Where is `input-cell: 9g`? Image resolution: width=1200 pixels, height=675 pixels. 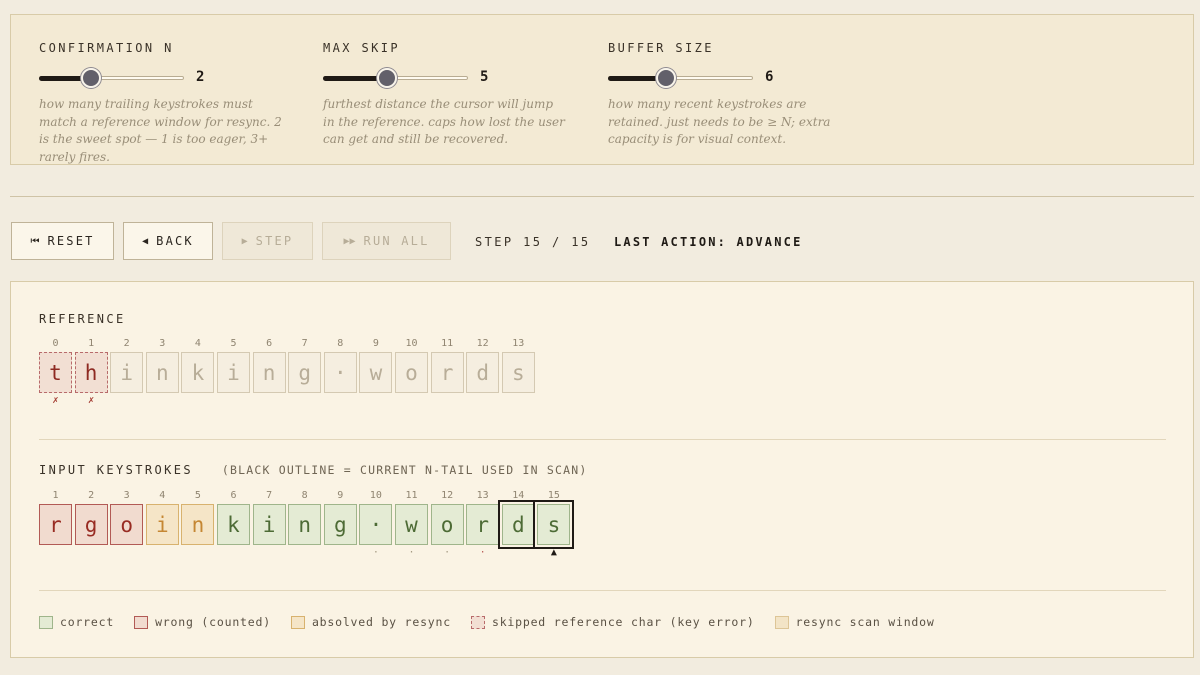
input-cell: 9g is located at coordinates (340, 525).